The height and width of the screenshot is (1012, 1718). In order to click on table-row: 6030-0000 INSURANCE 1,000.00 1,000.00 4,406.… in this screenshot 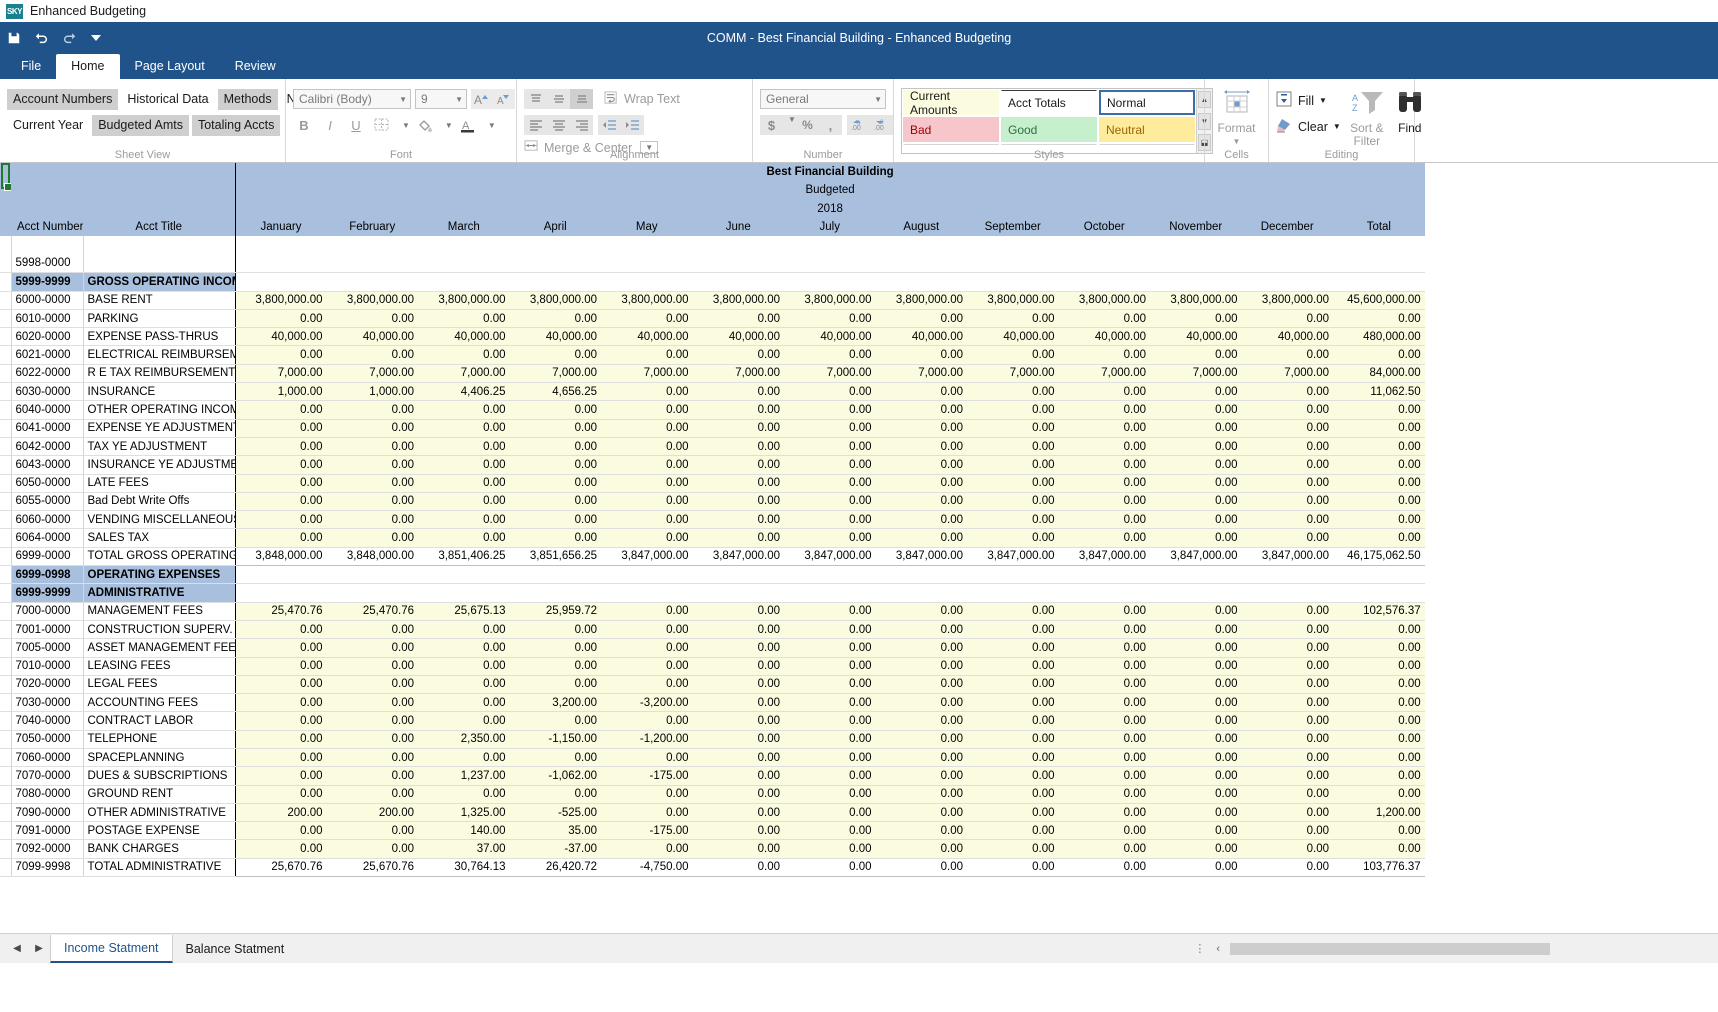, I will do `click(712, 392)`.